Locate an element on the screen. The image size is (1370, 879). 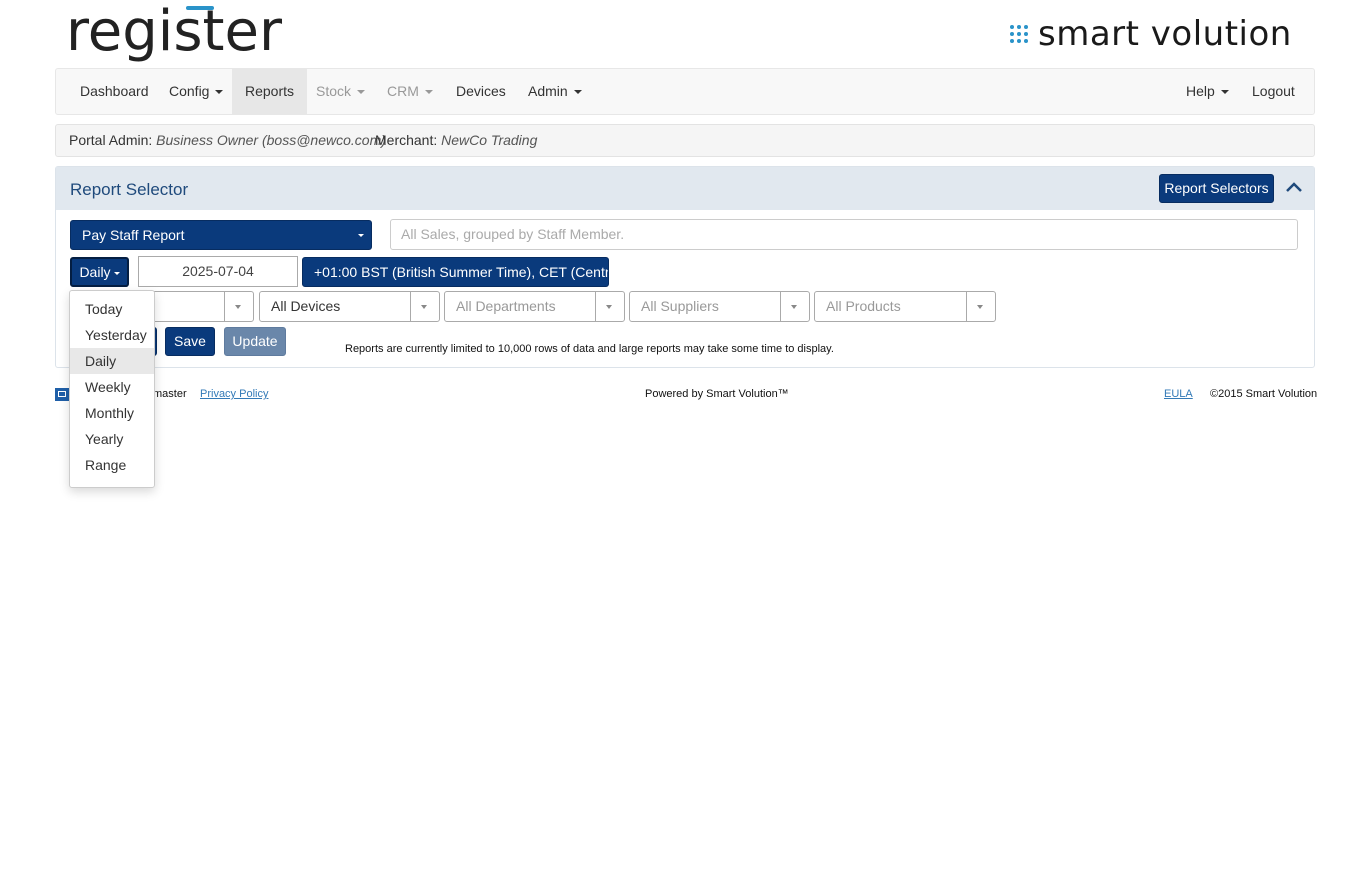
select-placeholder: All Suppliers is located at coordinates (680, 306).